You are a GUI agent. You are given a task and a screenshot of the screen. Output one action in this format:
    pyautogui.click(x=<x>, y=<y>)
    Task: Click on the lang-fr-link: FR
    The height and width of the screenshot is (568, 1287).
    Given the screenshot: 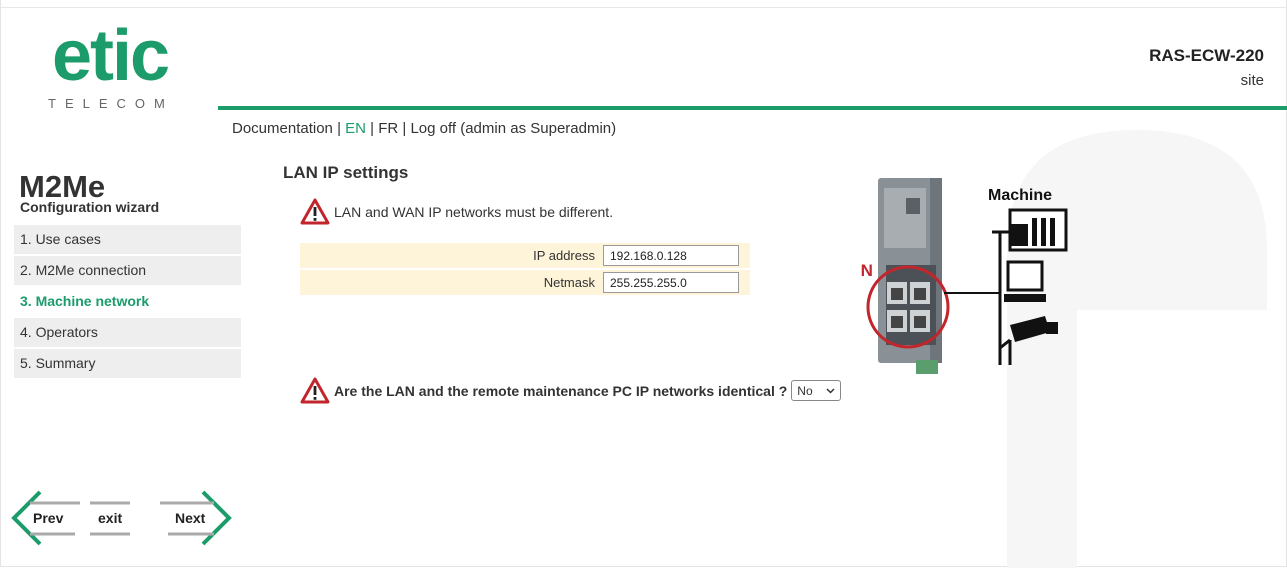 What is the action you would take?
    pyautogui.click(x=388, y=128)
    